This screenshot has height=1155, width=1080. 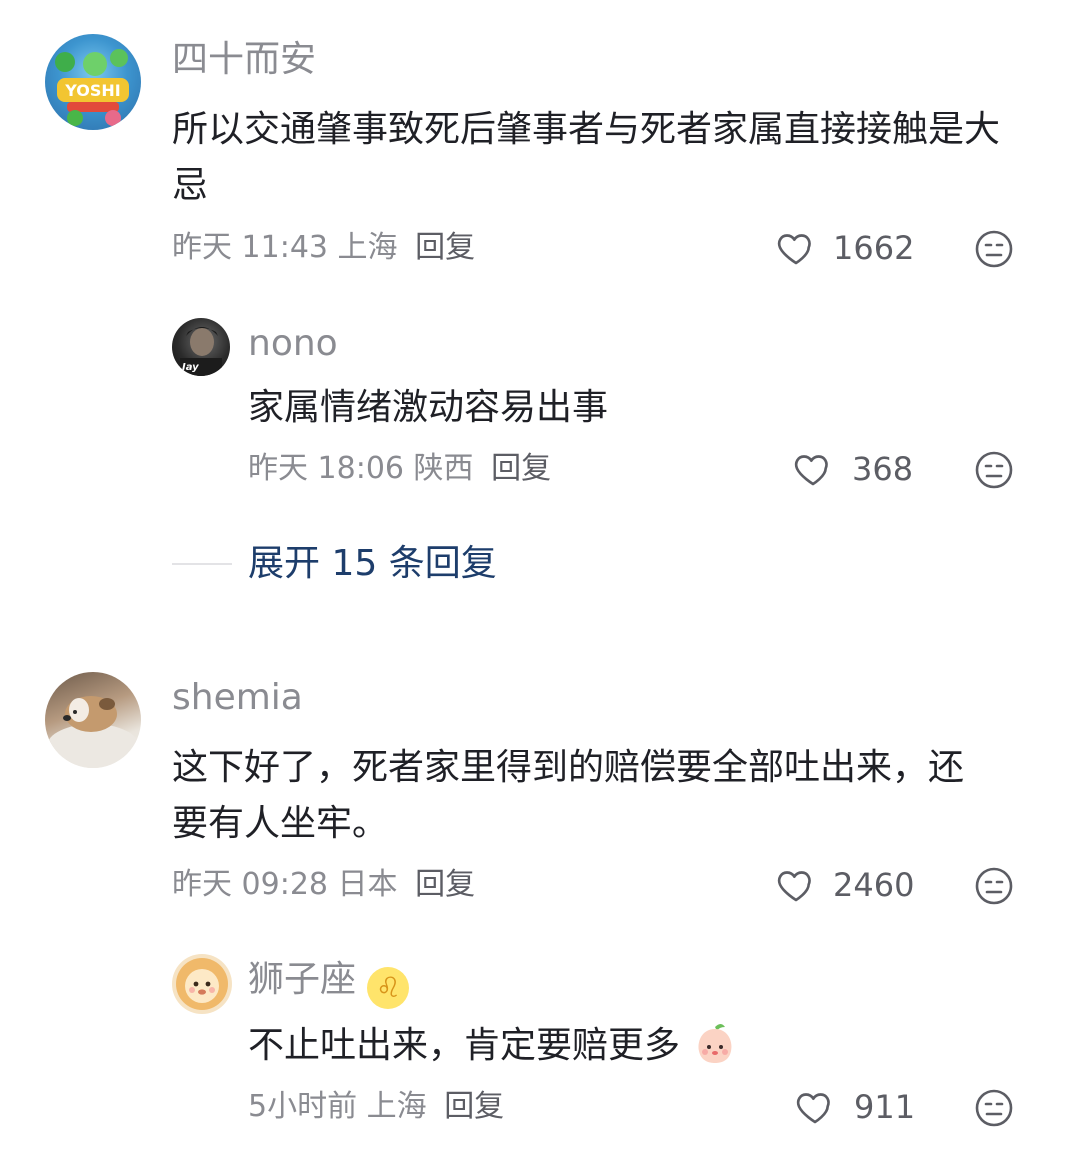 What do you see at coordinates (202, 564) in the screenshot?
I see `expand-divider` at bounding box center [202, 564].